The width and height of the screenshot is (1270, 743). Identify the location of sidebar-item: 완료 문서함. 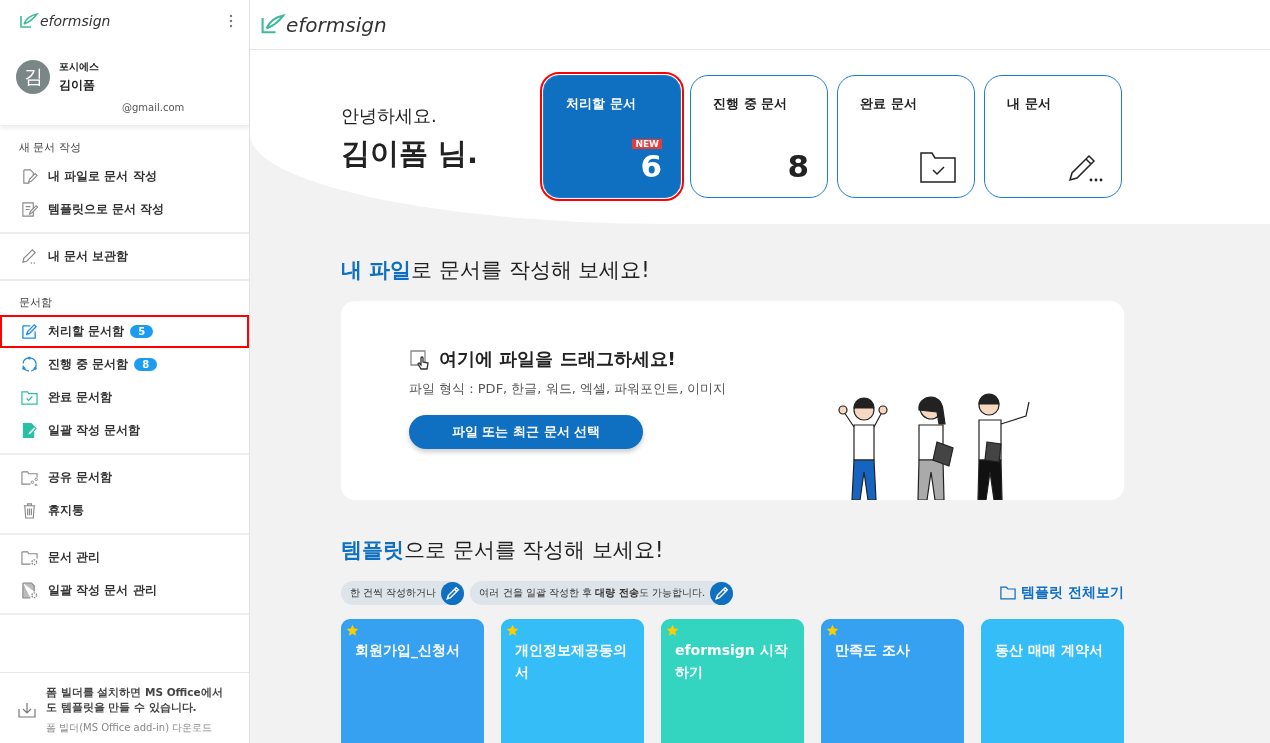
(124, 397).